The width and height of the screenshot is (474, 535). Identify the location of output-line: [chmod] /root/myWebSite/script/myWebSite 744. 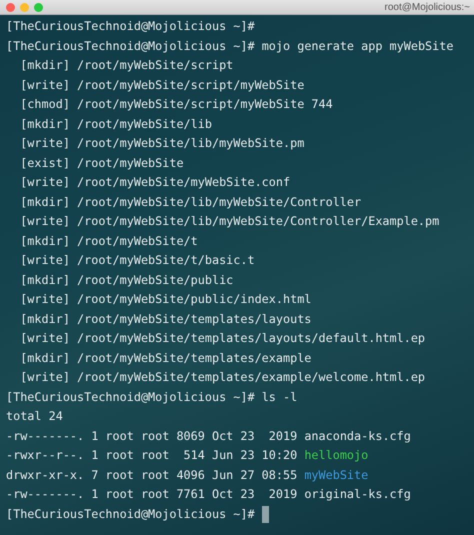
(176, 104).